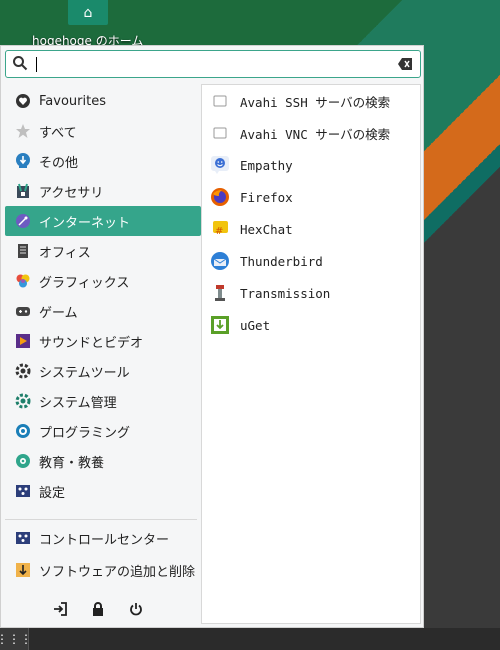 This screenshot has width=500, height=650. What do you see at coordinates (58, 313) in the screenshot?
I see `category-label: ゲーム` at bounding box center [58, 313].